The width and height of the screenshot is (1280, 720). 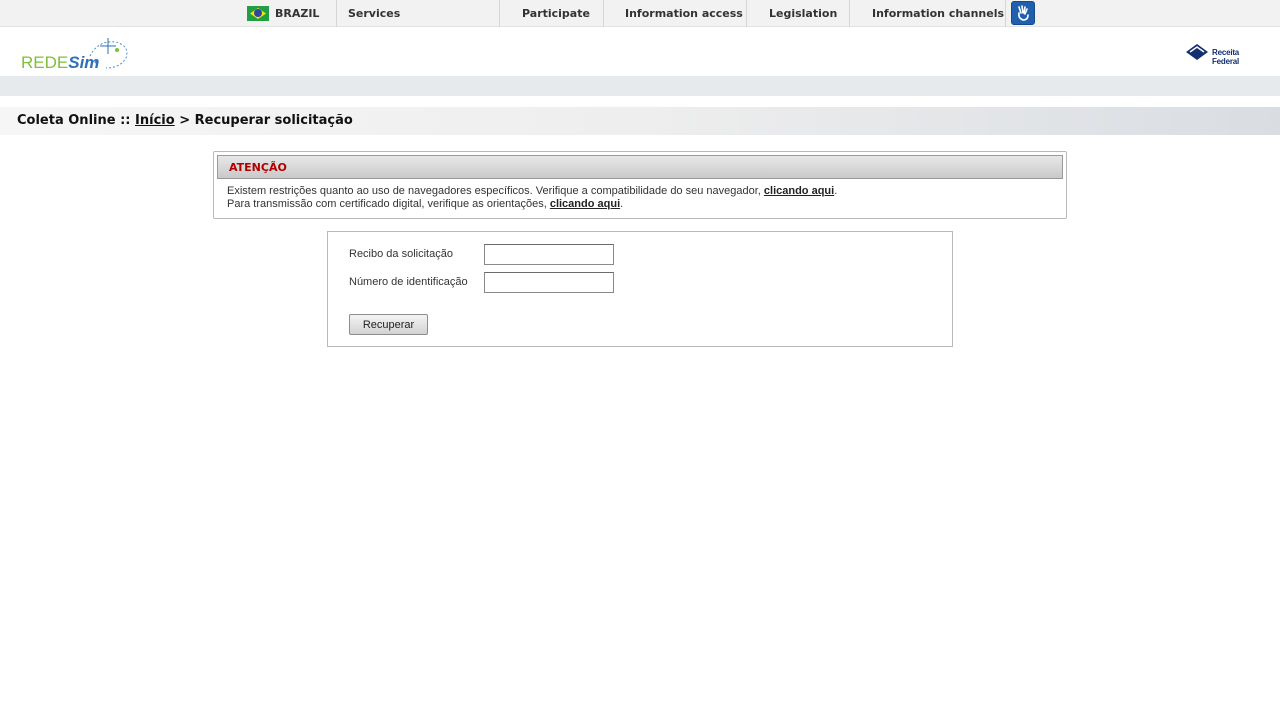 I want to click on receipt-input, so click(x=549, y=254).